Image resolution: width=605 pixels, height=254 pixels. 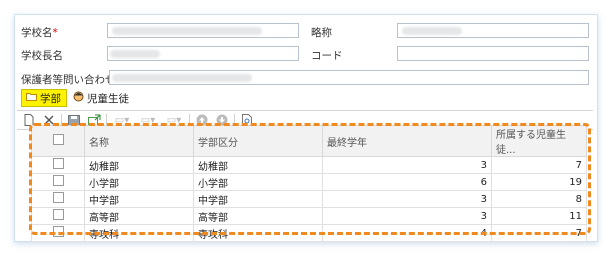 What do you see at coordinates (327, 56) in the screenshot?
I see `code-label: コード` at bounding box center [327, 56].